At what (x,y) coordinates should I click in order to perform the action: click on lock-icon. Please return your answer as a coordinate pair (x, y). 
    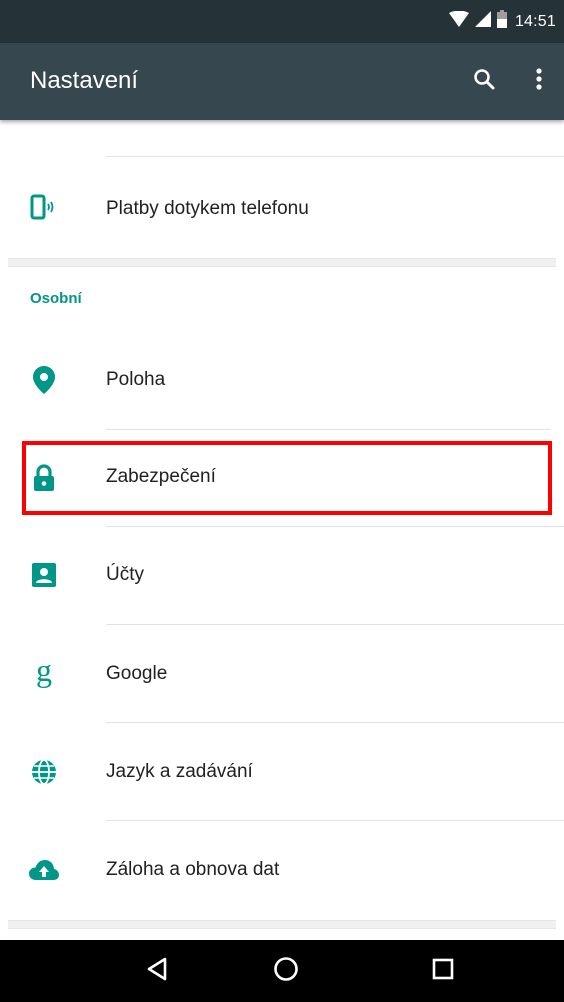
    Looking at the image, I should click on (44, 478).